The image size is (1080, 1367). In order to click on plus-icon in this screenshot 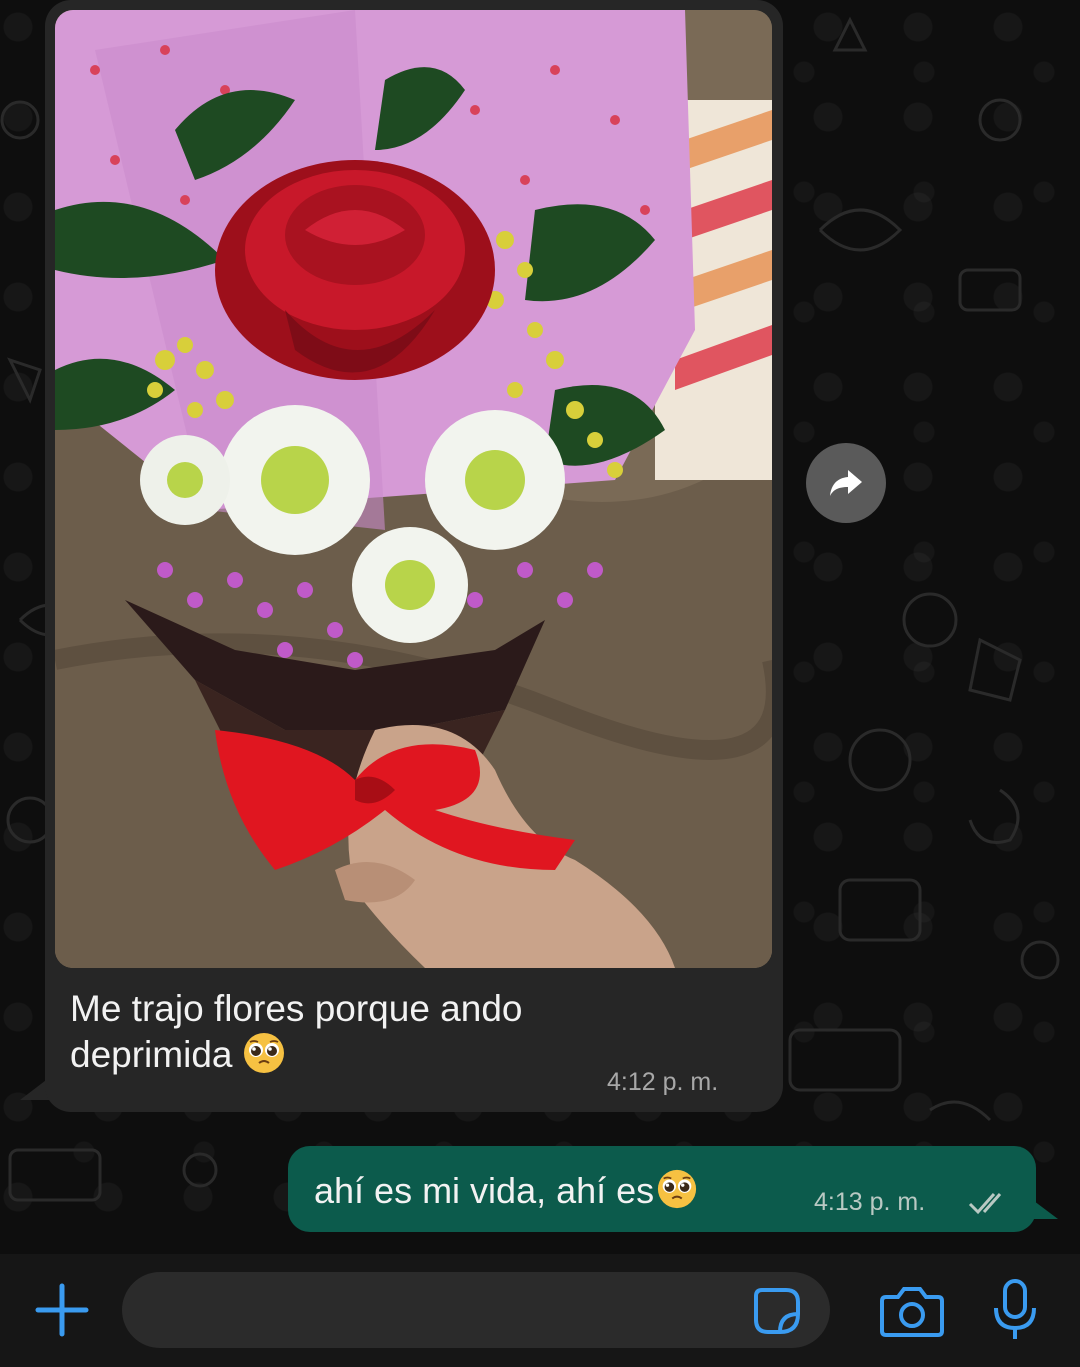, I will do `click(62, 1310)`.